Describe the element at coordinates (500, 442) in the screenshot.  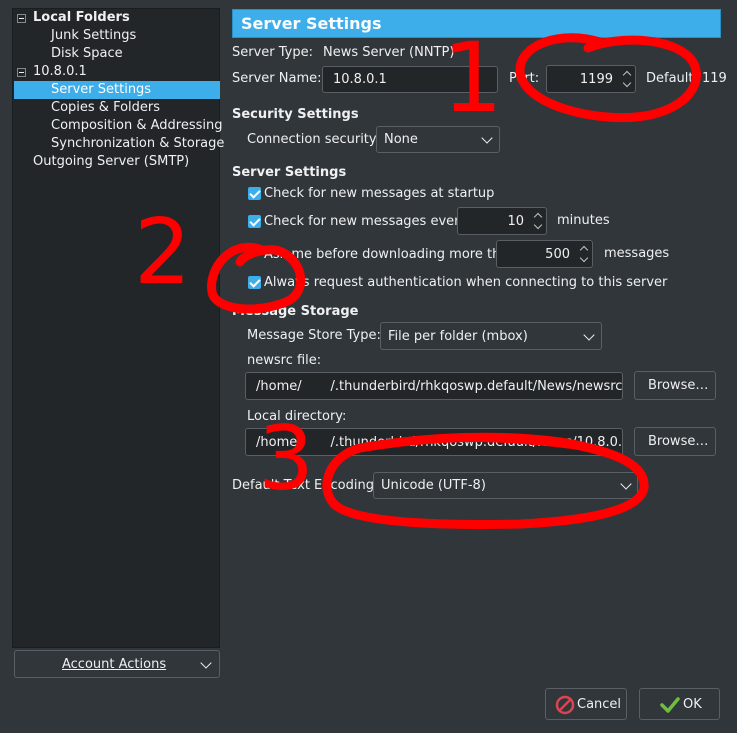
I see `annotation-stroke` at that location.